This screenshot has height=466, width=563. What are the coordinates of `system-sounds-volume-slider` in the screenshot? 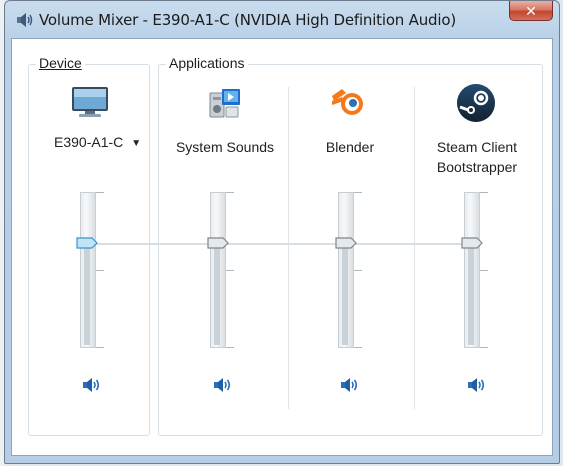 It's located at (218, 270).